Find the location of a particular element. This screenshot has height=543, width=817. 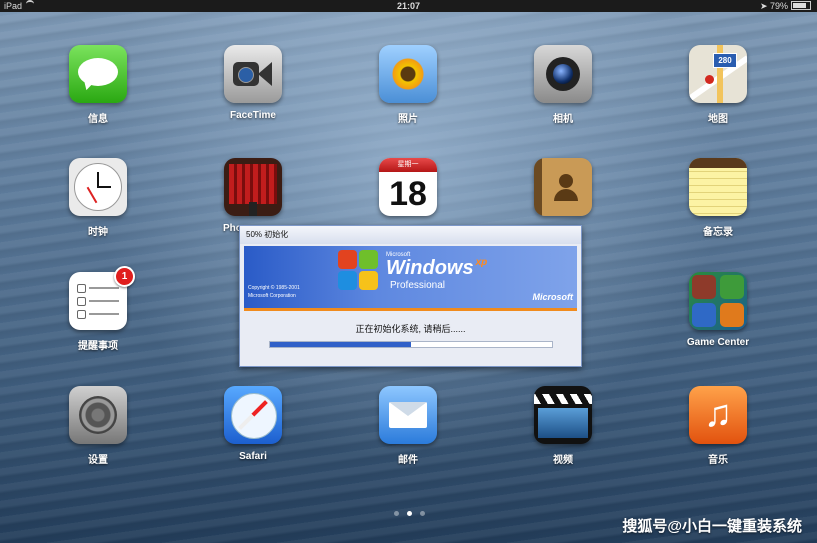

app-label: 地图 is located at coordinates (718, 119).